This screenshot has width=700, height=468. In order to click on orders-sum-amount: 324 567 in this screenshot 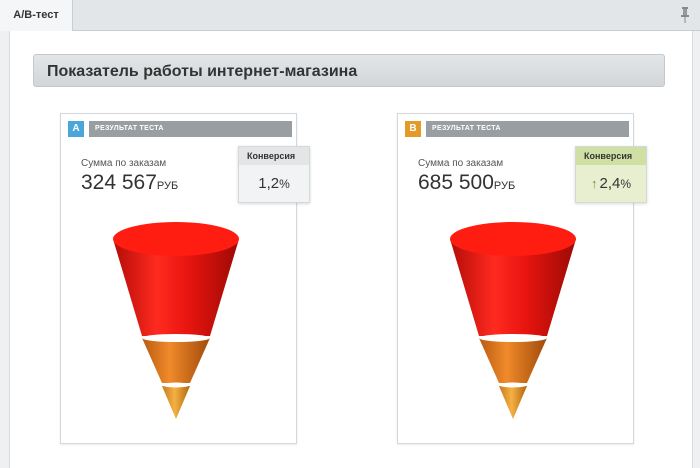, I will do `click(119, 182)`.